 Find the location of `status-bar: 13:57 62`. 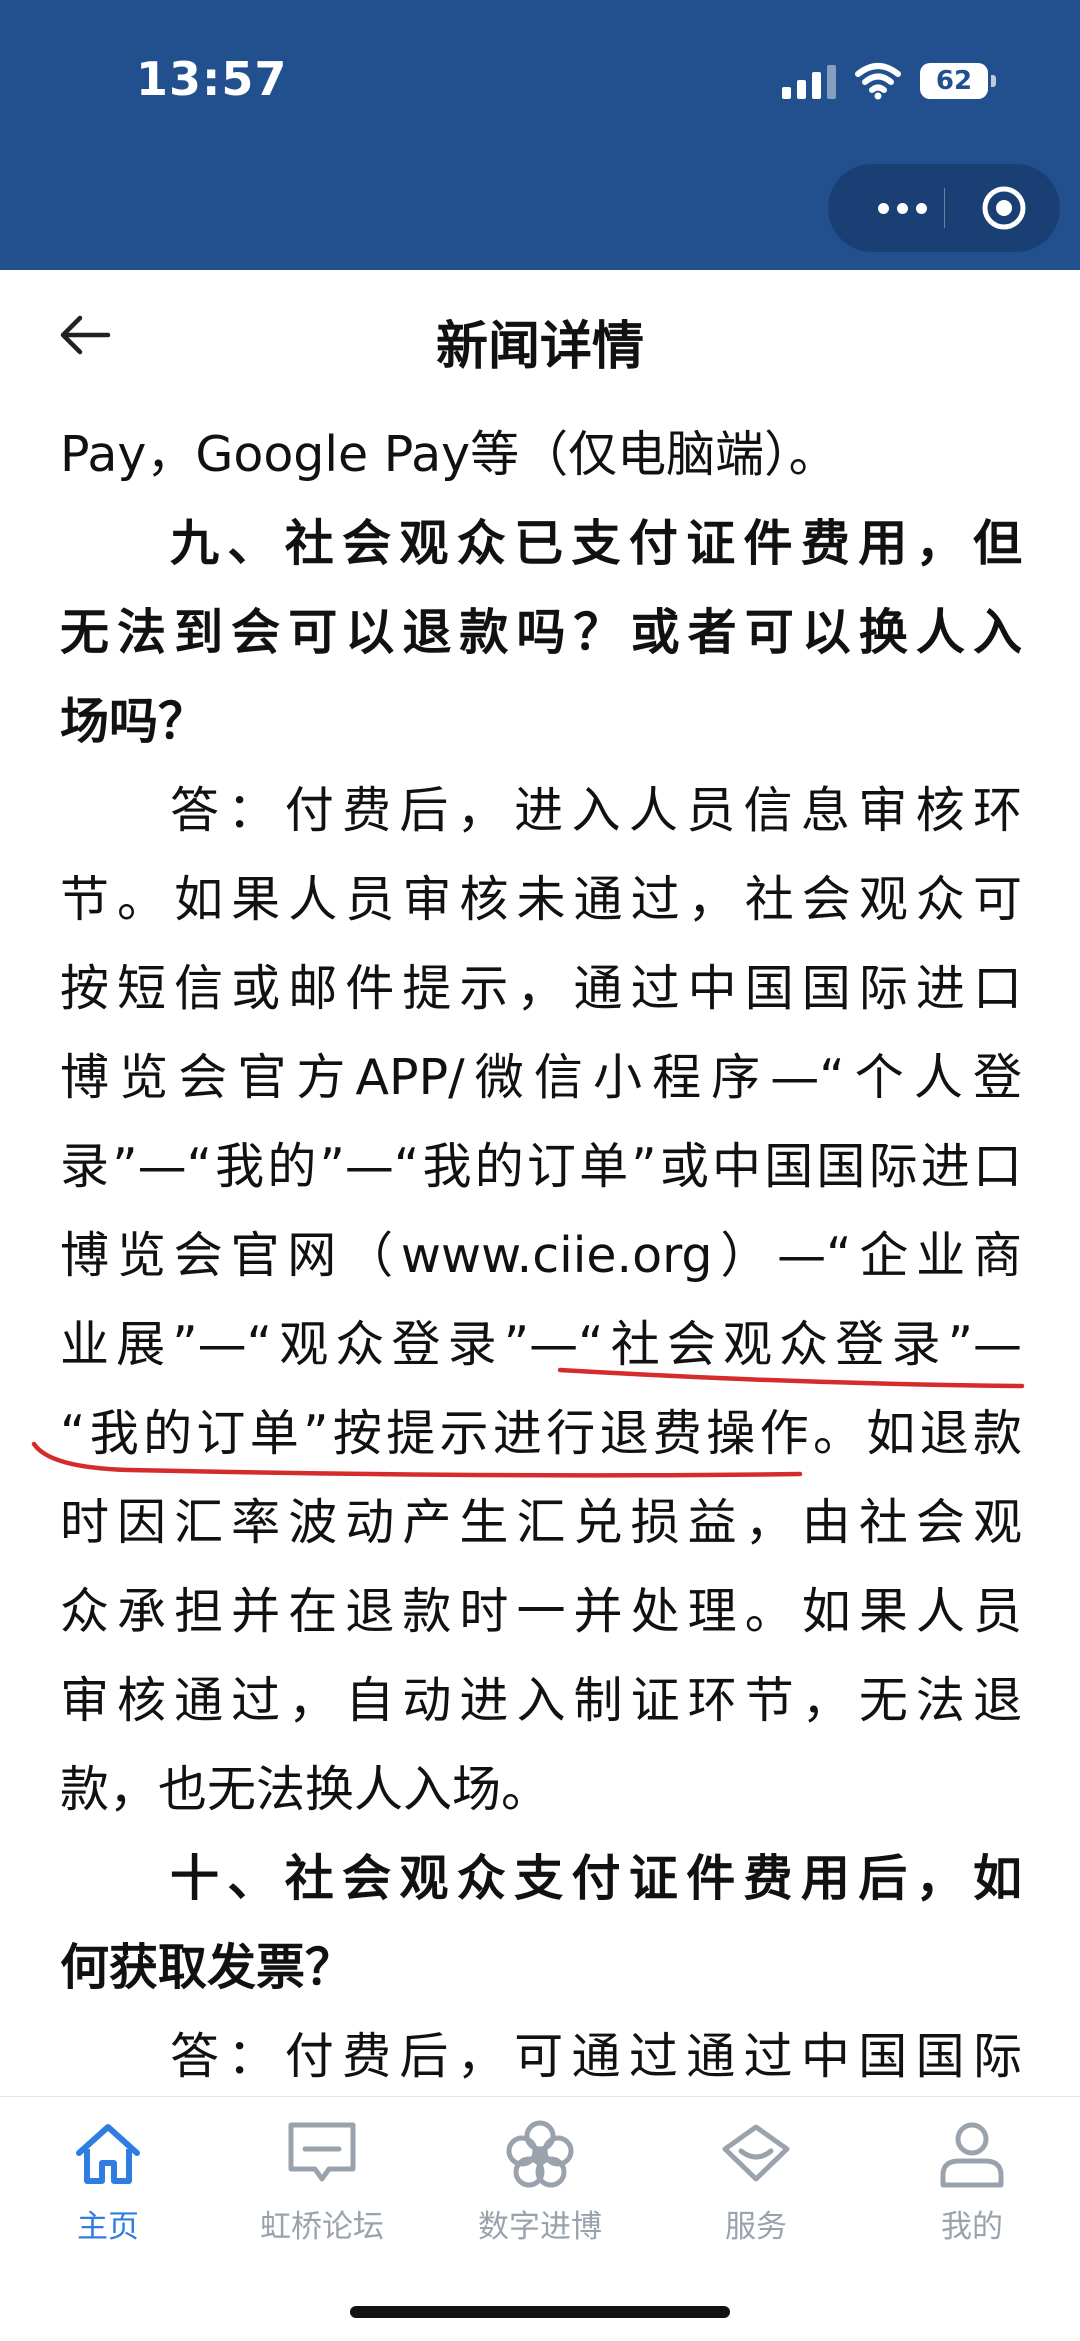

status-bar: 13:57 62 is located at coordinates (540, 135).